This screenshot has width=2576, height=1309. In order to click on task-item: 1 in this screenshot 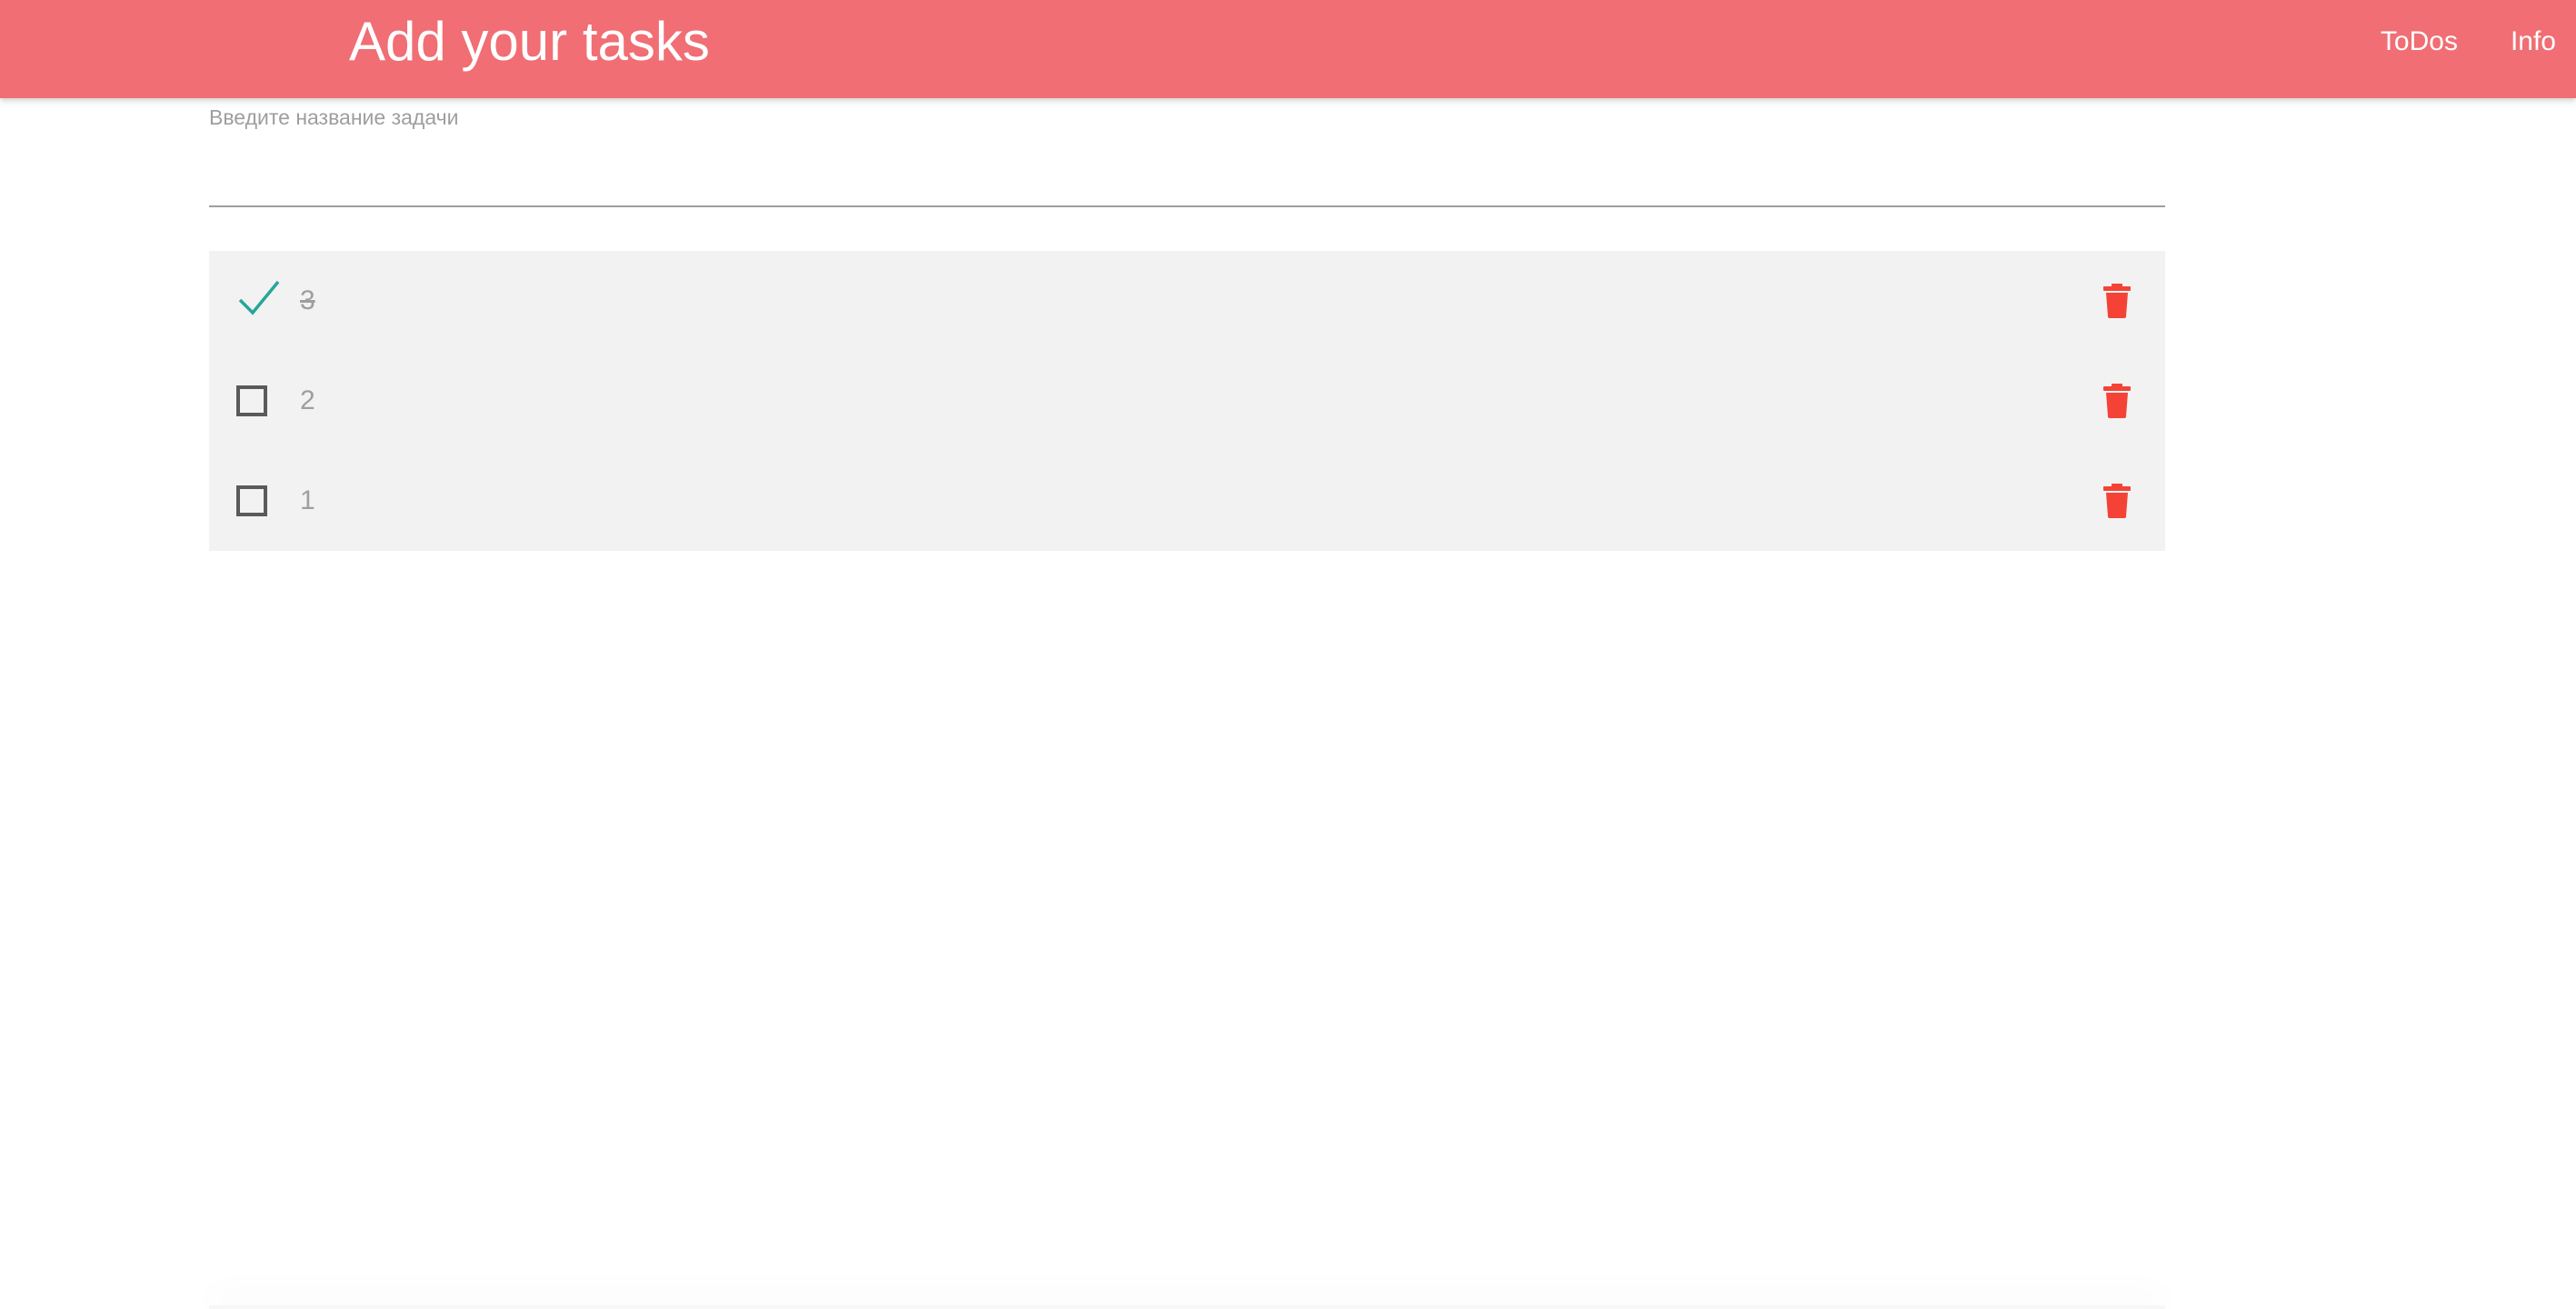, I will do `click(1187, 501)`.